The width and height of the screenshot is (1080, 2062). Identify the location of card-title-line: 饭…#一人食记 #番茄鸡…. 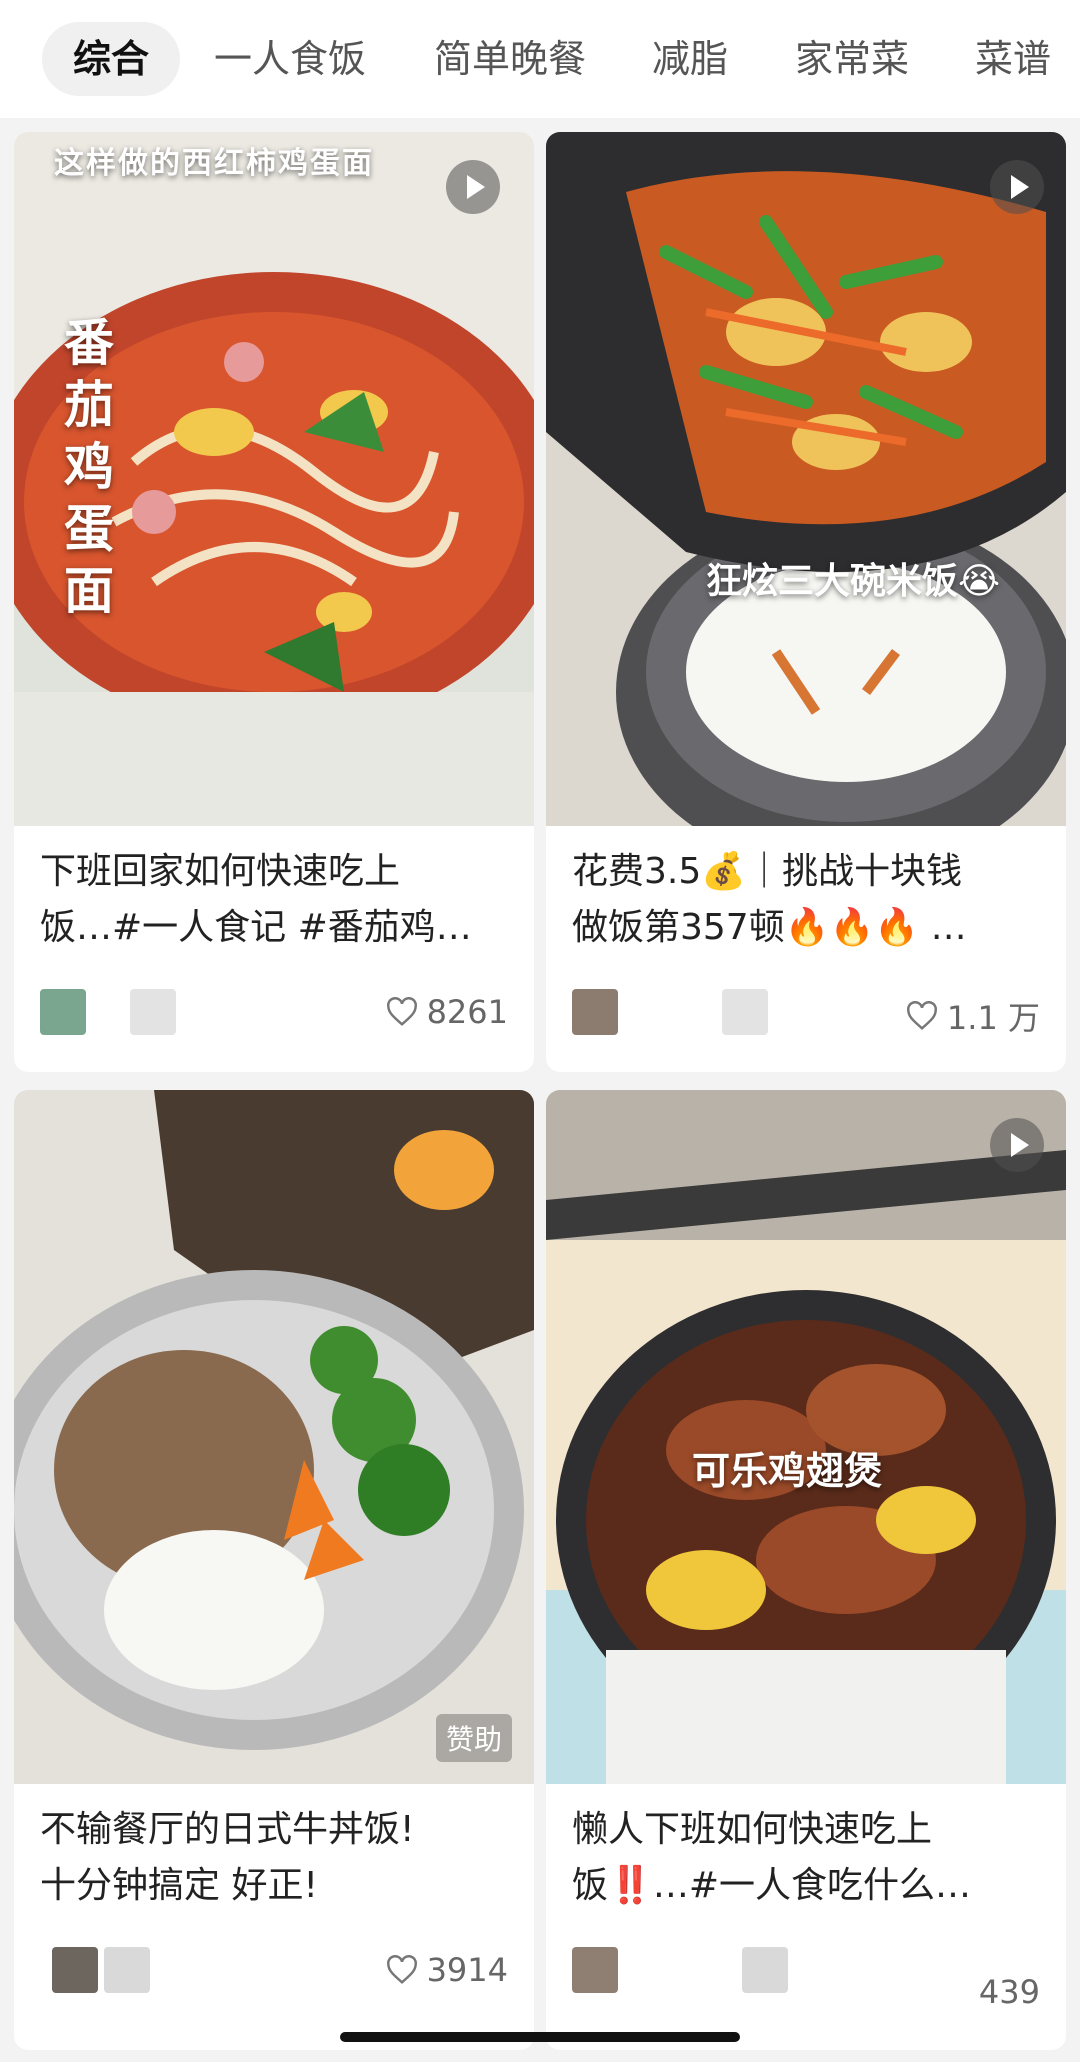
(256, 927).